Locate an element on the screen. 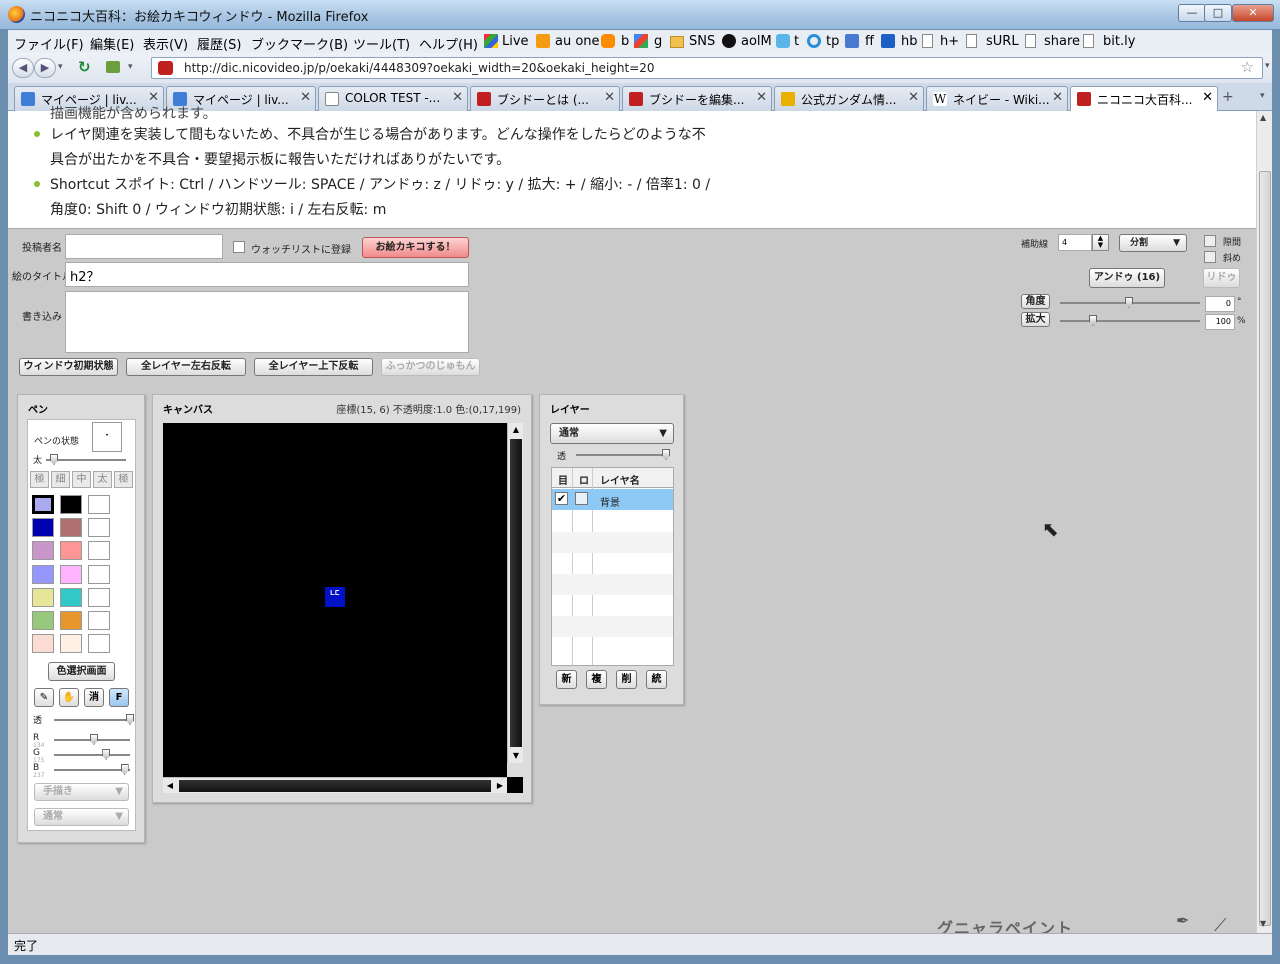  green-slider-handle is located at coordinates (106, 754).